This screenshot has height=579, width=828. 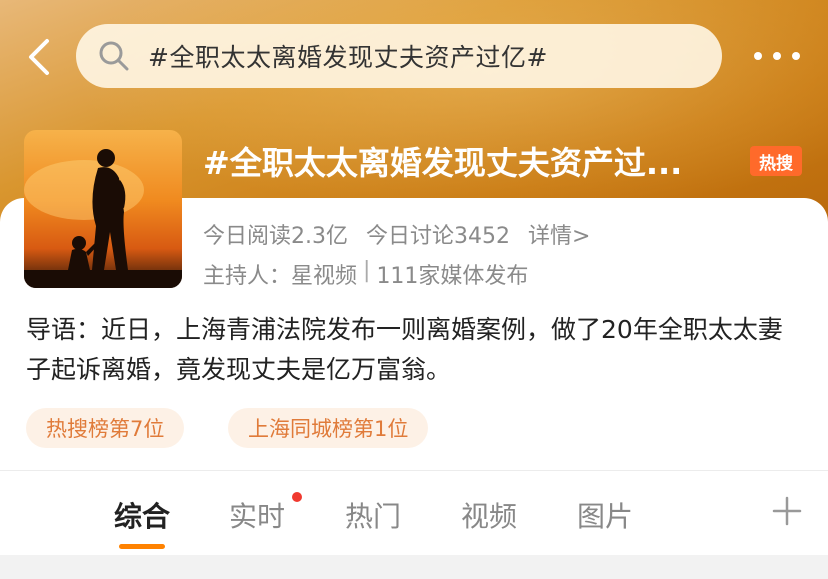 What do you see at coordinates (297, 497) in the screenshot?
I see `new-content-dot` at bounding box center [297, 497].